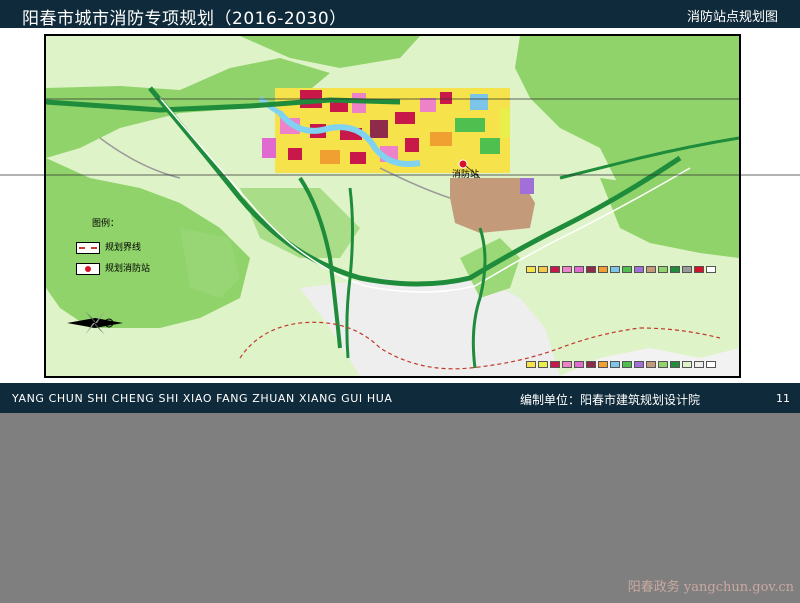  I want to click on fire-station-icon, so click(88, 268).